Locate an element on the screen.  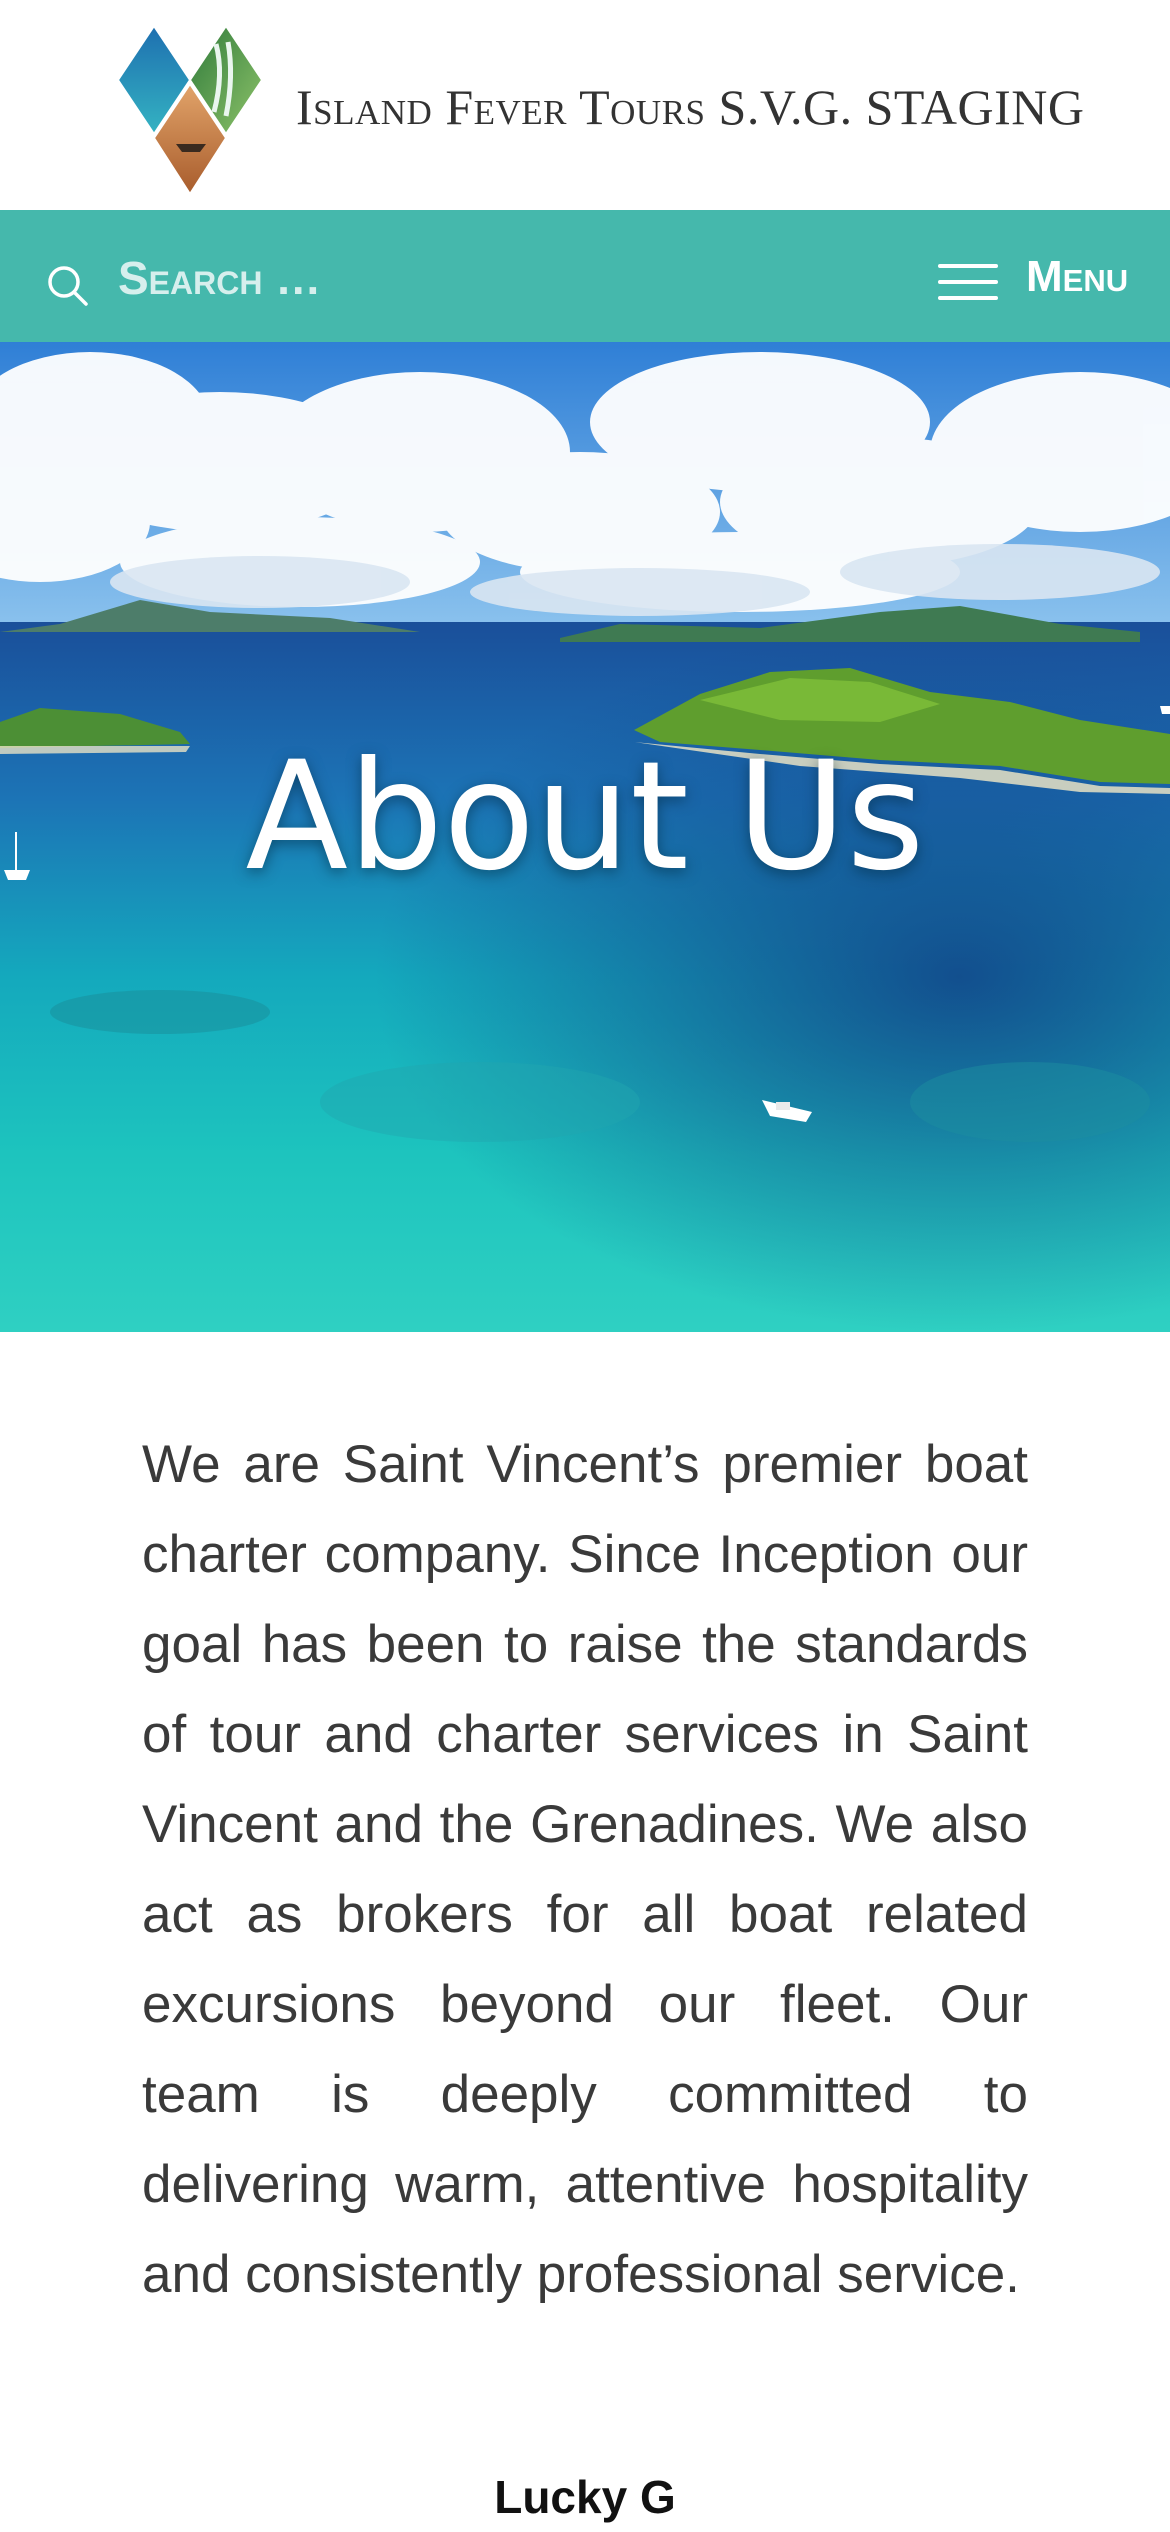
menu-button: Menu is located at coordinates (1034, 278).